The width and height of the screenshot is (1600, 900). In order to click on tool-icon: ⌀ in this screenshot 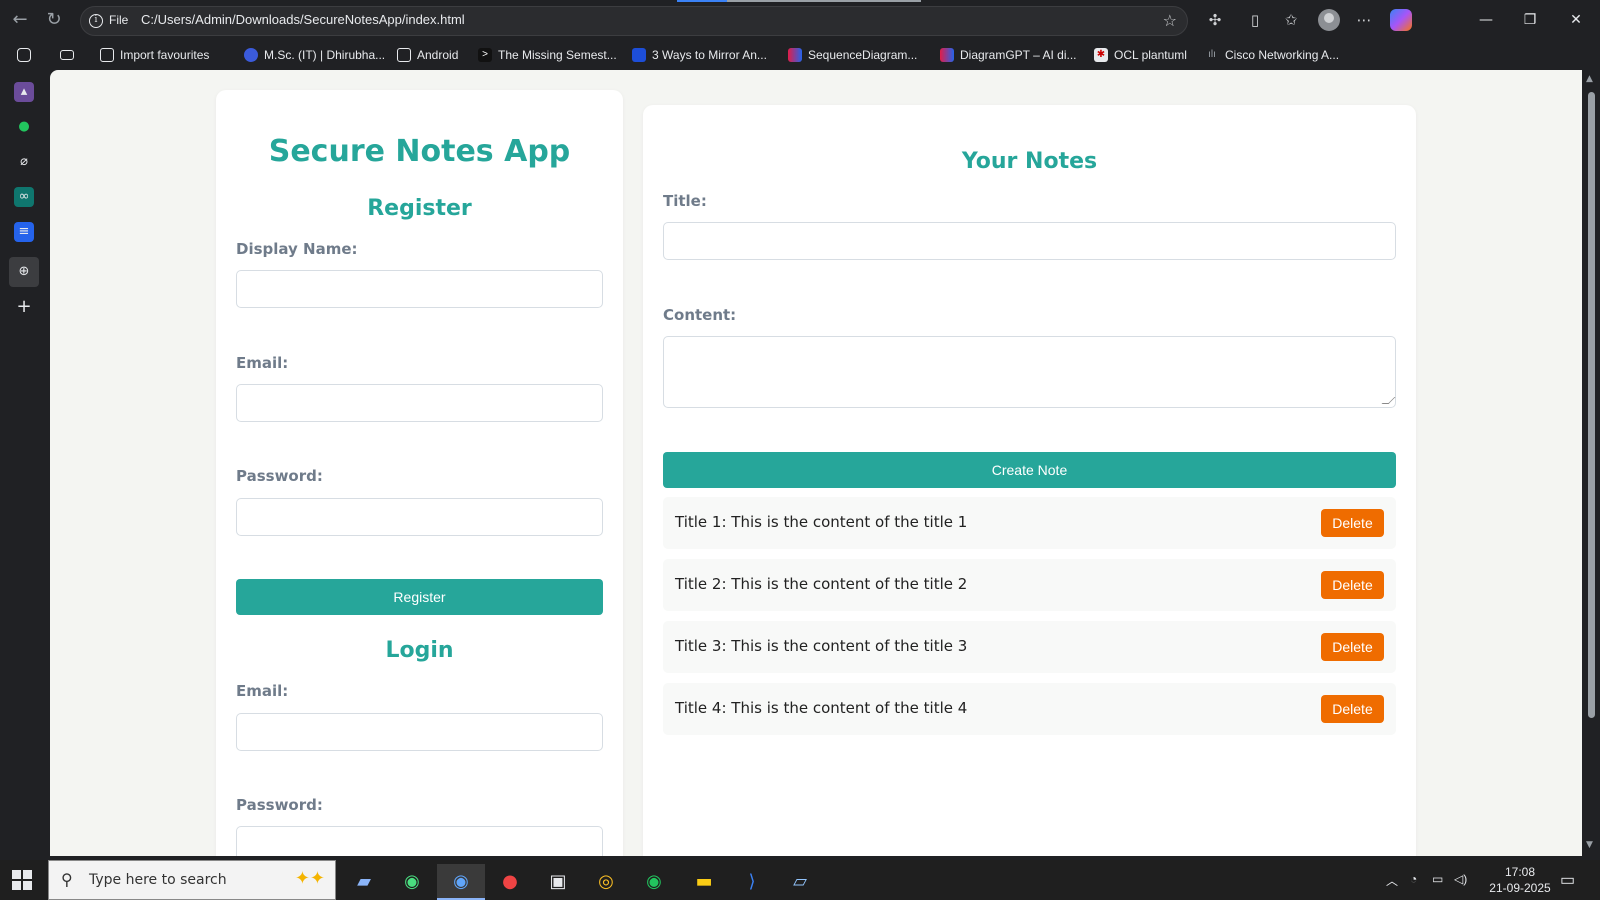, I will do `click(24, 162)`.